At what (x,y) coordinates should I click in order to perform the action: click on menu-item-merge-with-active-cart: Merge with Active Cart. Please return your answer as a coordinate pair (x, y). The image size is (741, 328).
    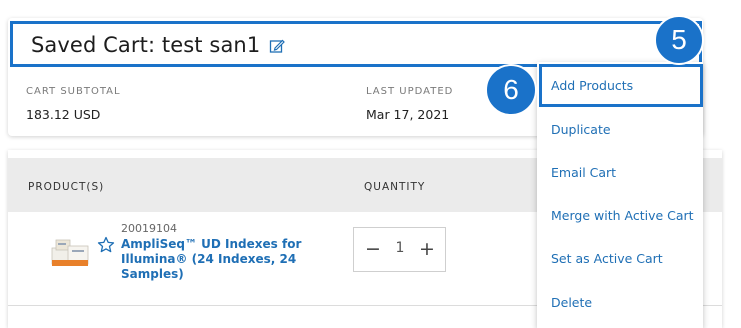
    Looking at the image, I should click on (622, 215).